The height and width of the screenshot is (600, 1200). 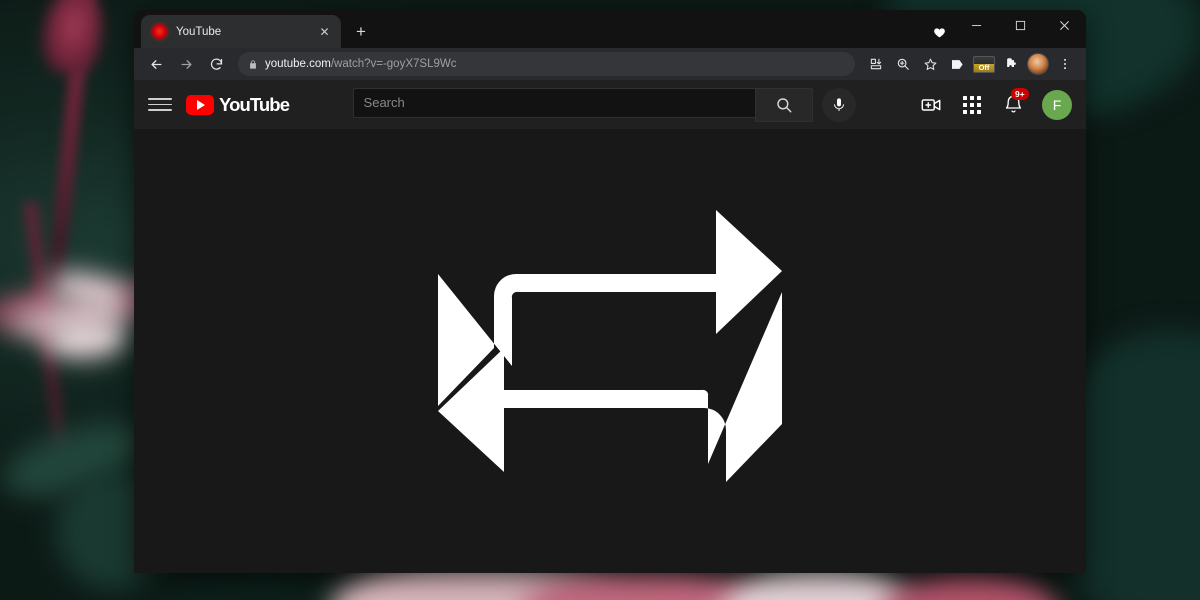 I want to click on browser-toolbar: youtube.com/watch?v=-goyX7SL9Wc Off, so click(x=610, y=64).